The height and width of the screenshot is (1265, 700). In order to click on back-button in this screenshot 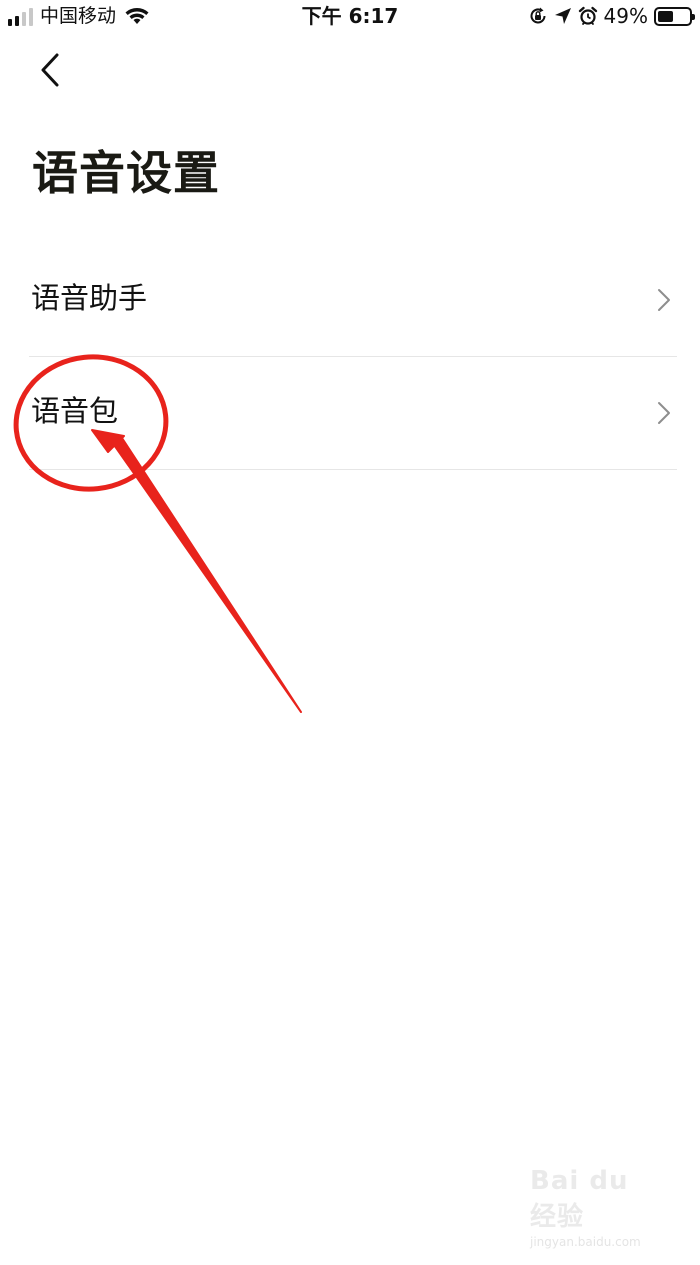, I will do `click(50, 70)`.